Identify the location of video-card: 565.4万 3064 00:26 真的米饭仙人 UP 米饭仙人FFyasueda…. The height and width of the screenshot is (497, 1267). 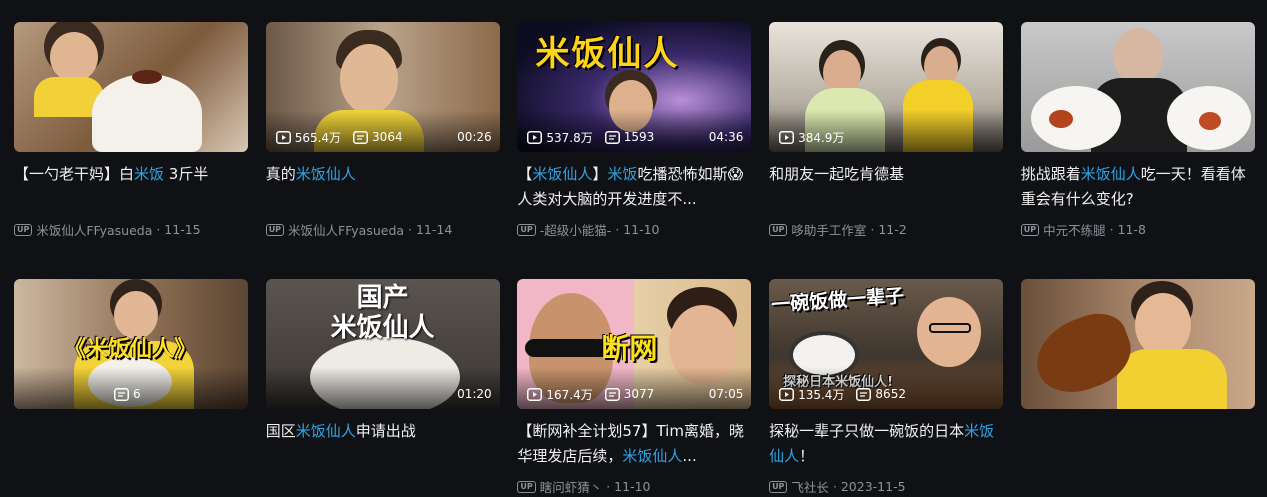
(382, 151).